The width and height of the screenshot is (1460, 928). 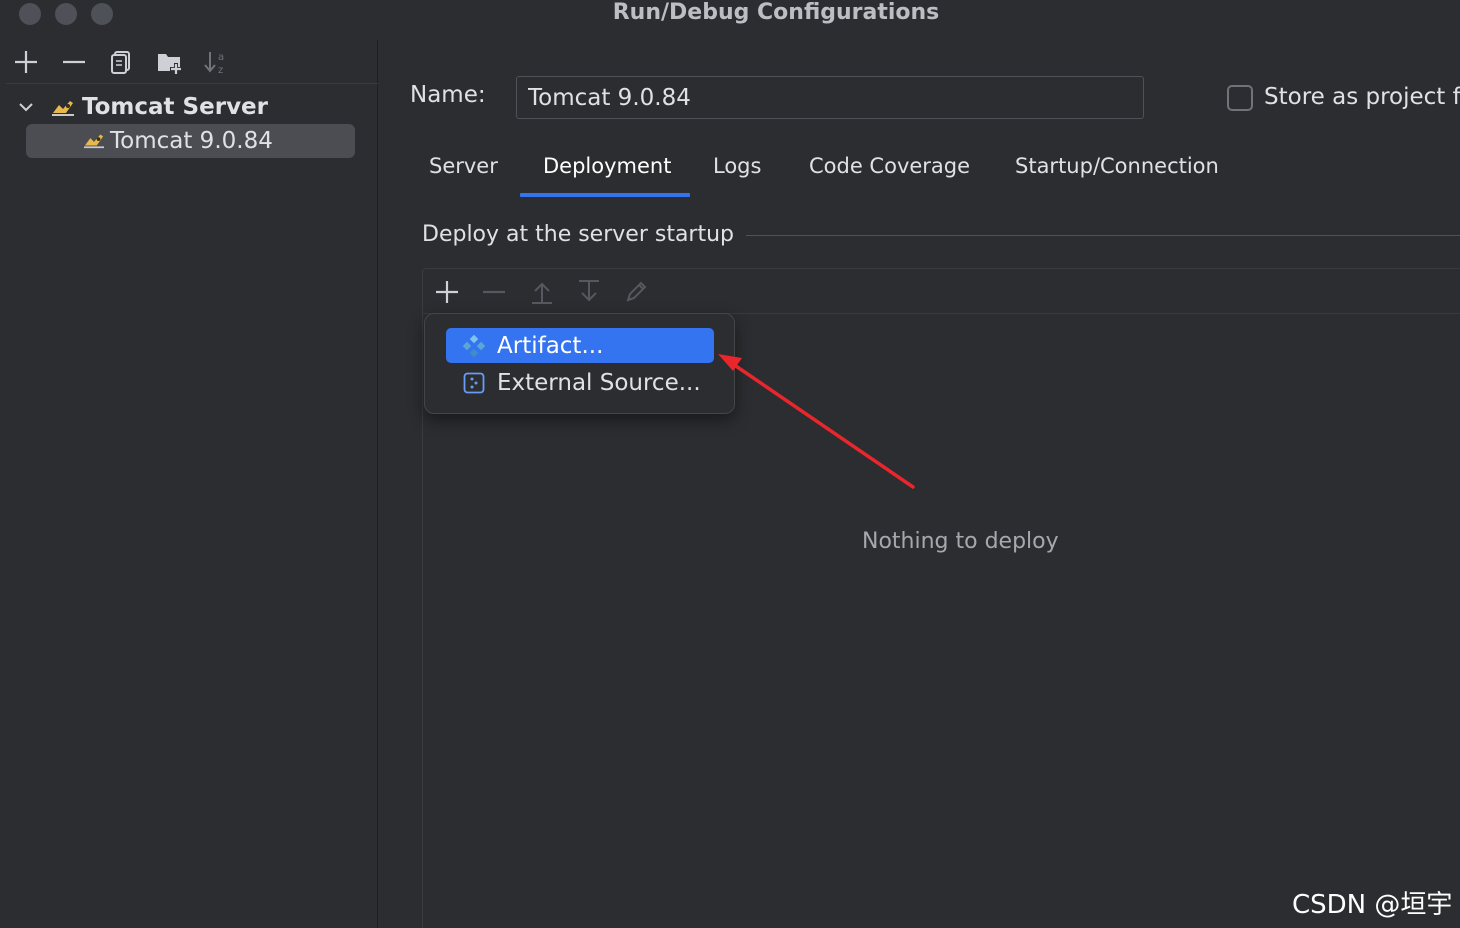 I want to click on title-bar: Run/Debug Configurations, so click(x=730, y=15).